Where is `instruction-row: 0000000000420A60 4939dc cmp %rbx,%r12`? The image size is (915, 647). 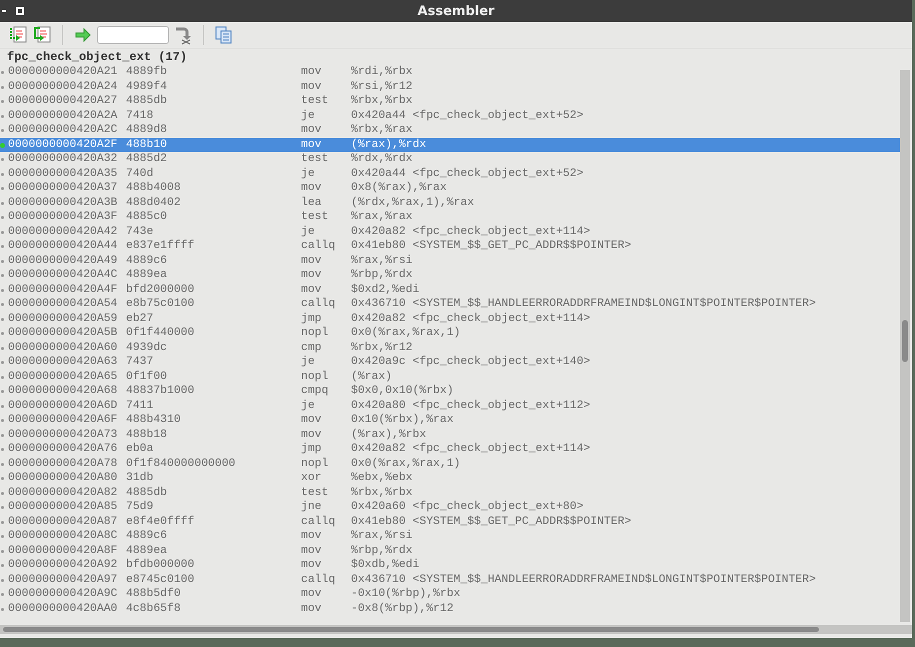 instruction-row: 0000000000420A60 4939dc cmp %rbx,%r12 is located at coordinates (450, 347).